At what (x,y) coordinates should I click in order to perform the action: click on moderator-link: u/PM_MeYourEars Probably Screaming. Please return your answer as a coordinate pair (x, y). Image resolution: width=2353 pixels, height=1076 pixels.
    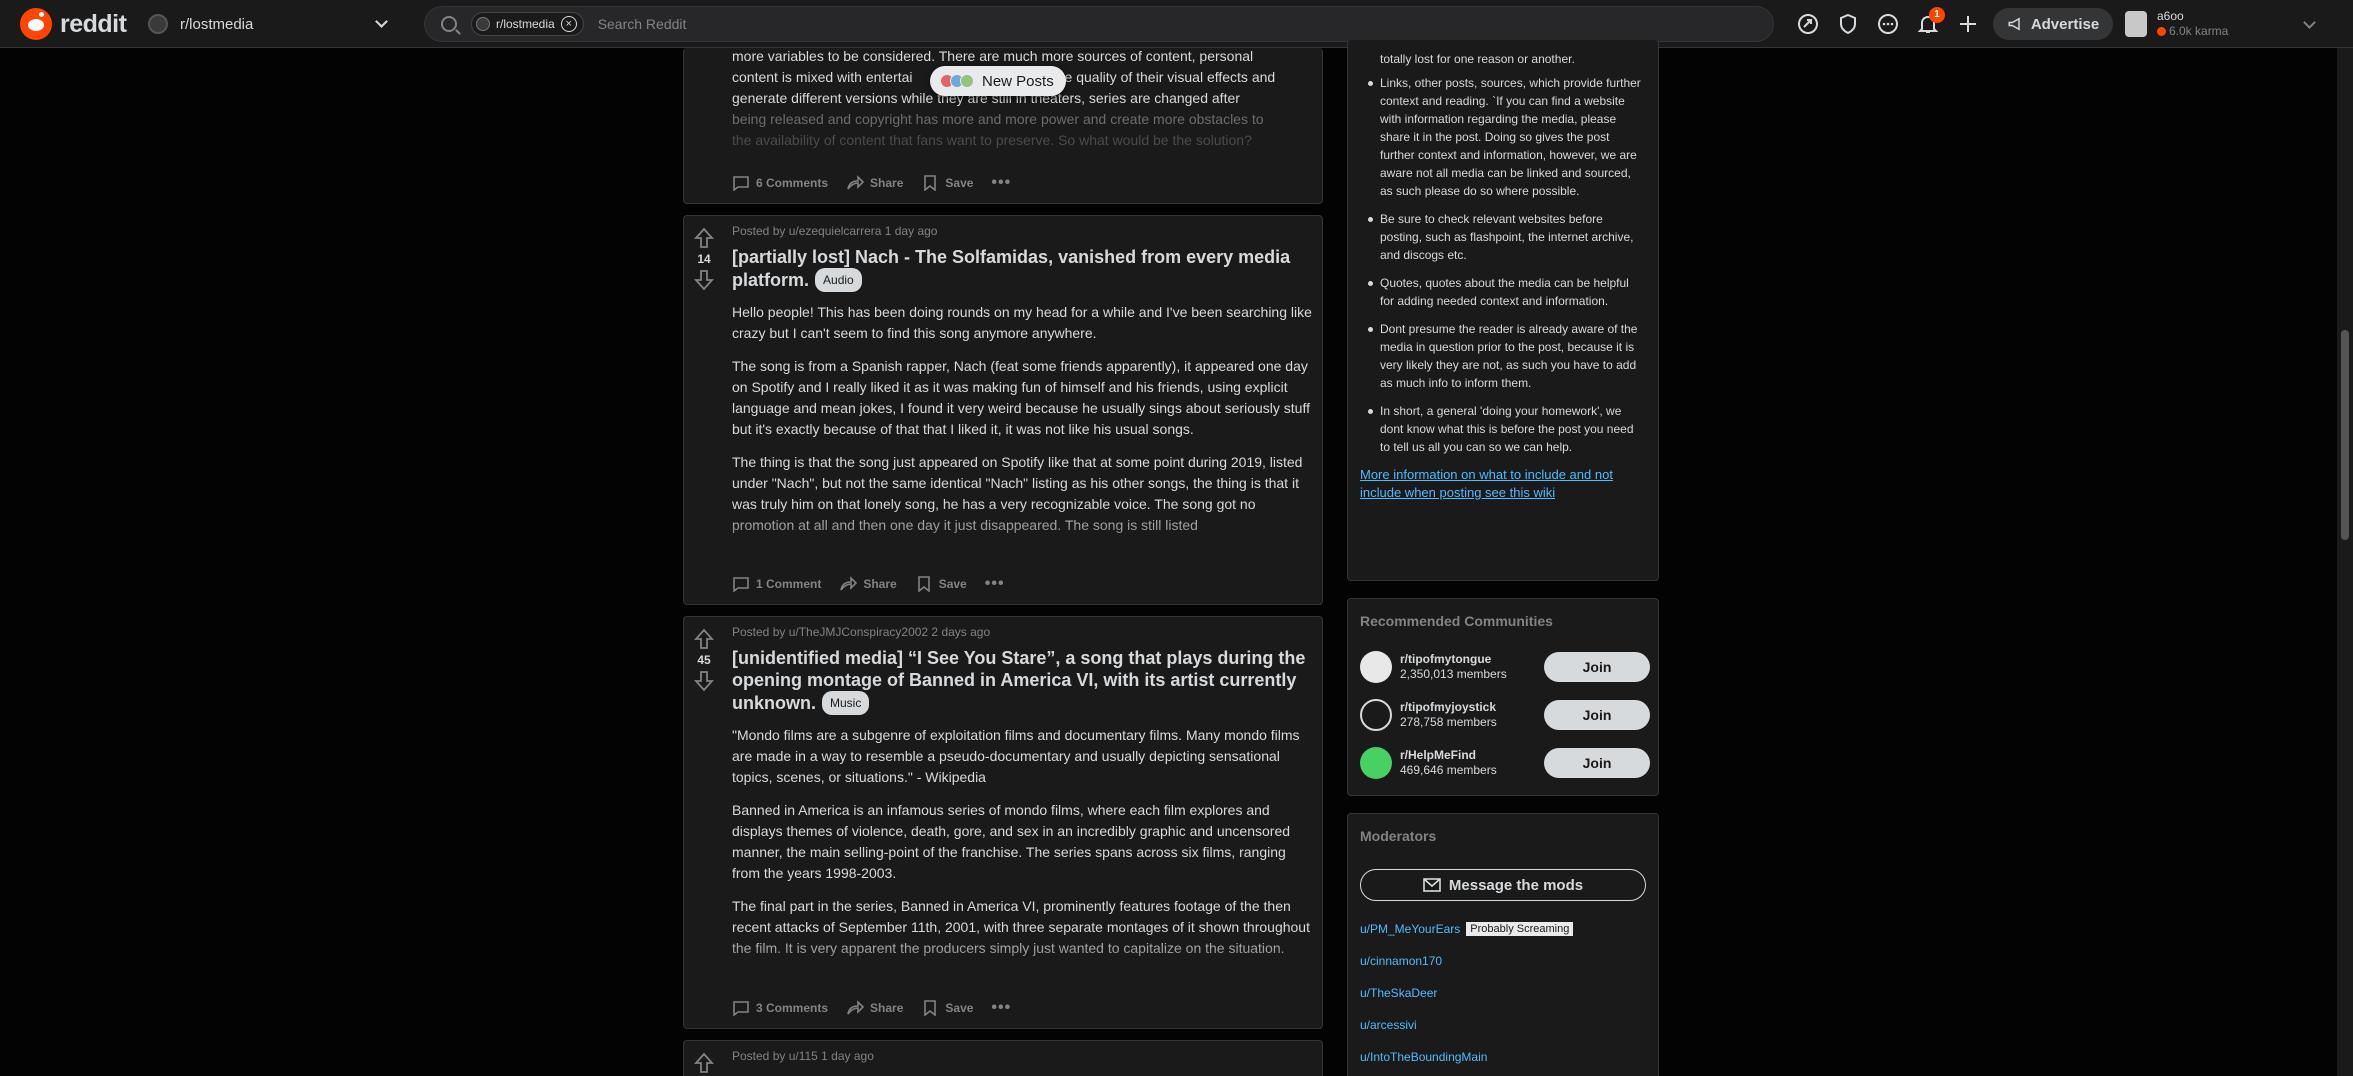
    Looking at the image, I should click on (1467, 929).